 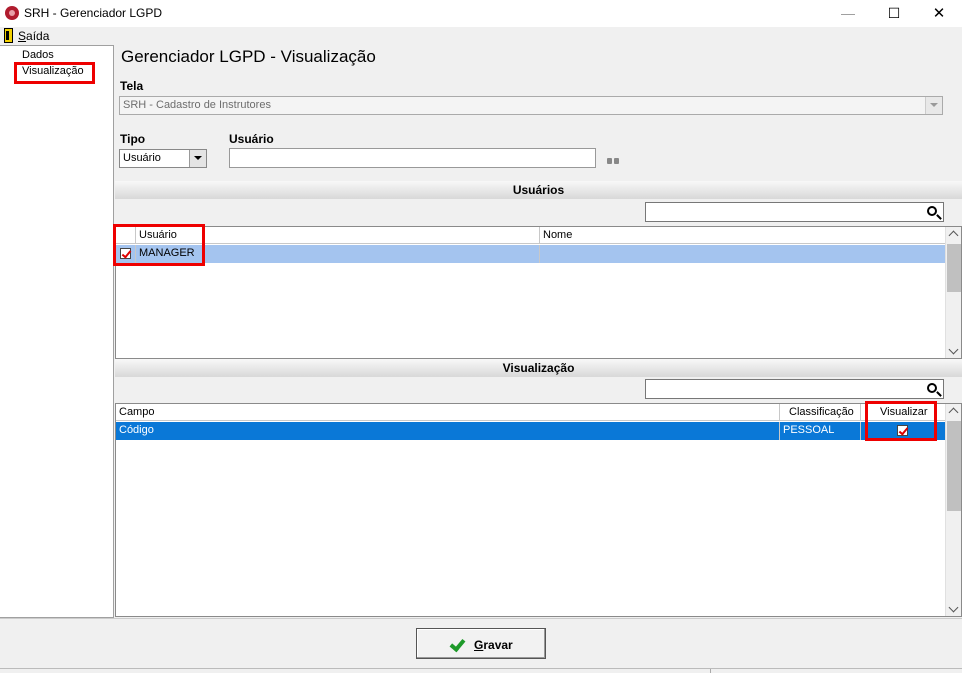 What do you see at coordinates (820, 431) in the screenshot?
I see `cell-classificacao: PESSOAL` at bounding box center [820, 431].